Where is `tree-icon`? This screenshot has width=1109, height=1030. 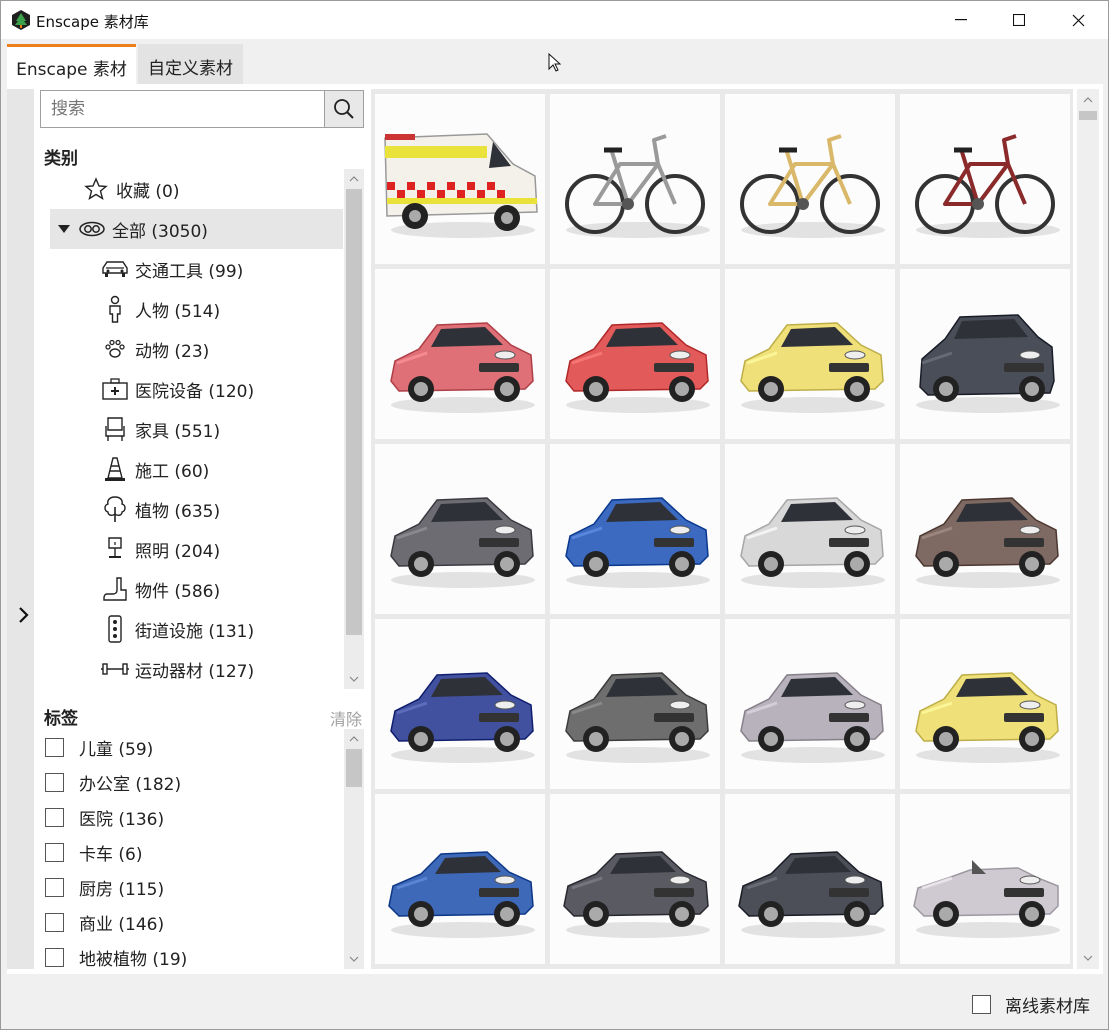
tree-icon is located at coordinates (115, 509).